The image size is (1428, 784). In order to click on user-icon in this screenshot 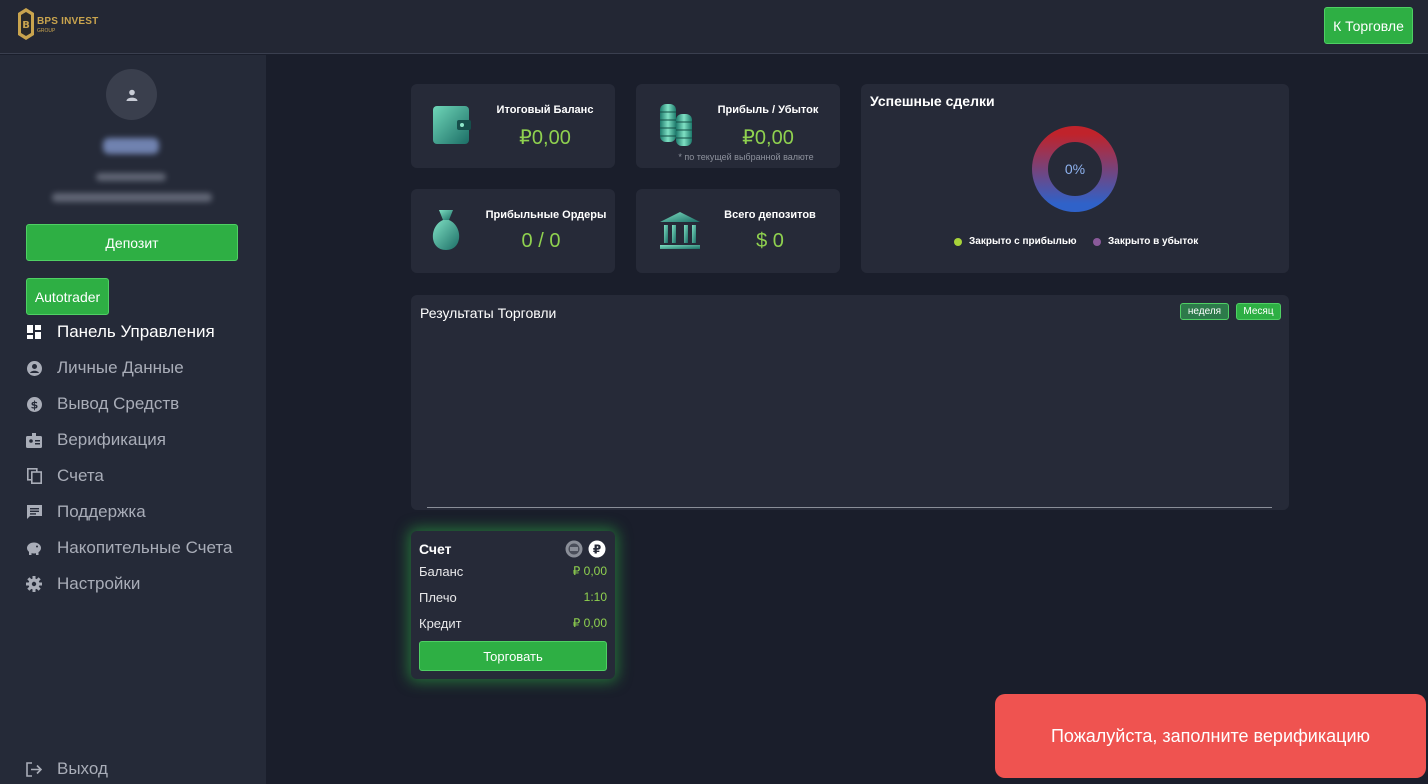, I will do `click(131, 95)`.